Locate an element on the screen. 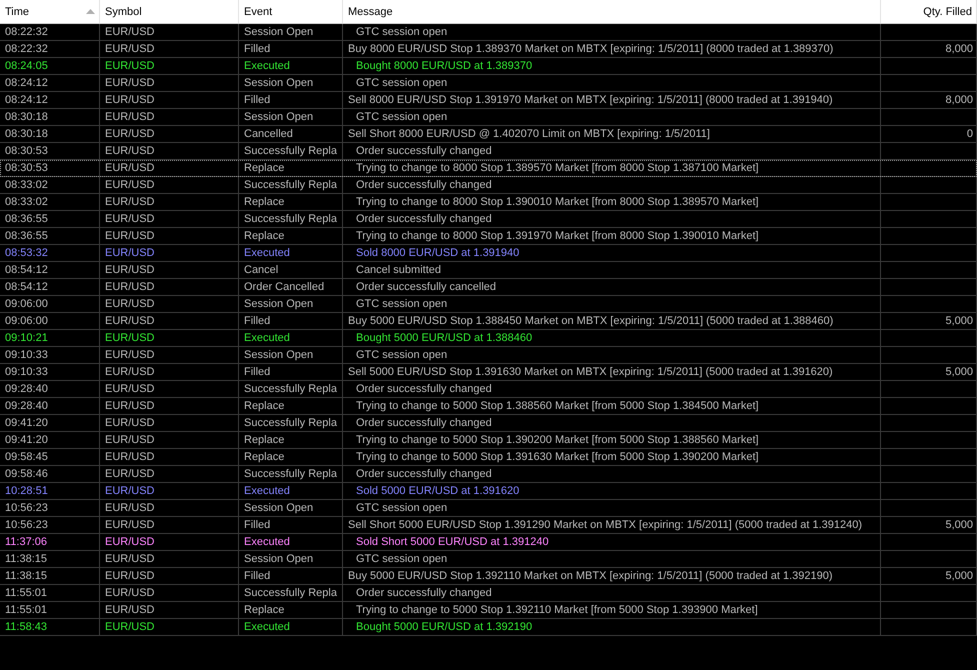  table-cell: Trying to change to 8000 Stop 1.391970 Market [from 8000 Stop 1.390010 Market] is located at coordinates (612, 236).